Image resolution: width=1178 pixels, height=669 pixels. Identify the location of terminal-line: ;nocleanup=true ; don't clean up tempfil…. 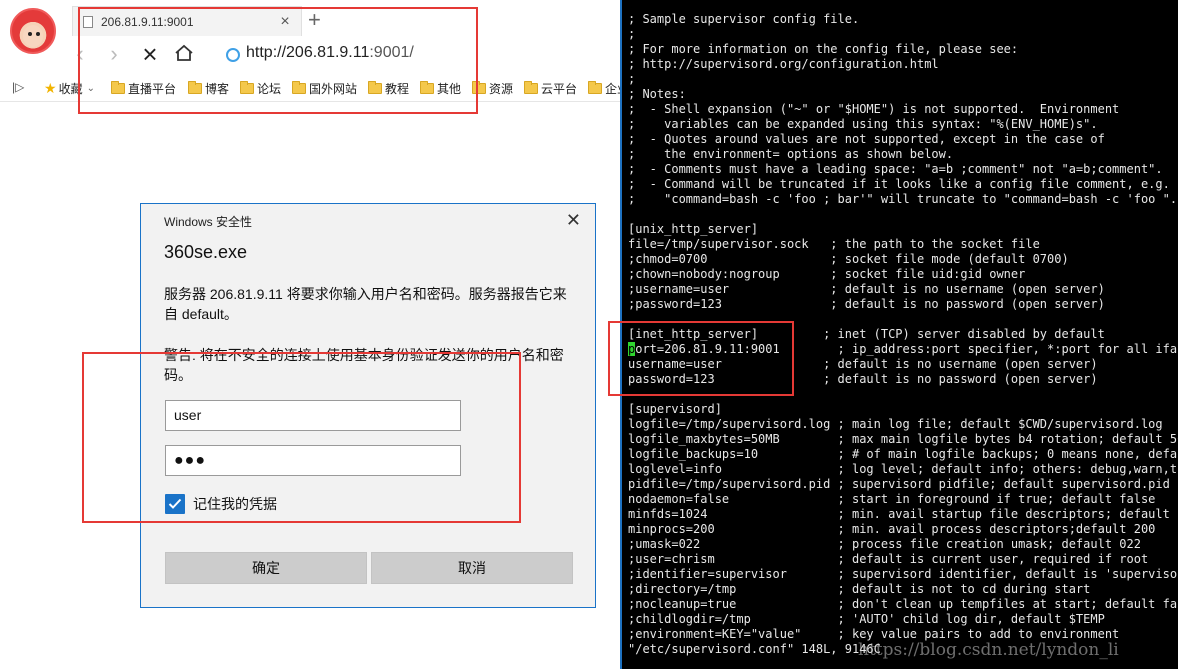
(903, 604).